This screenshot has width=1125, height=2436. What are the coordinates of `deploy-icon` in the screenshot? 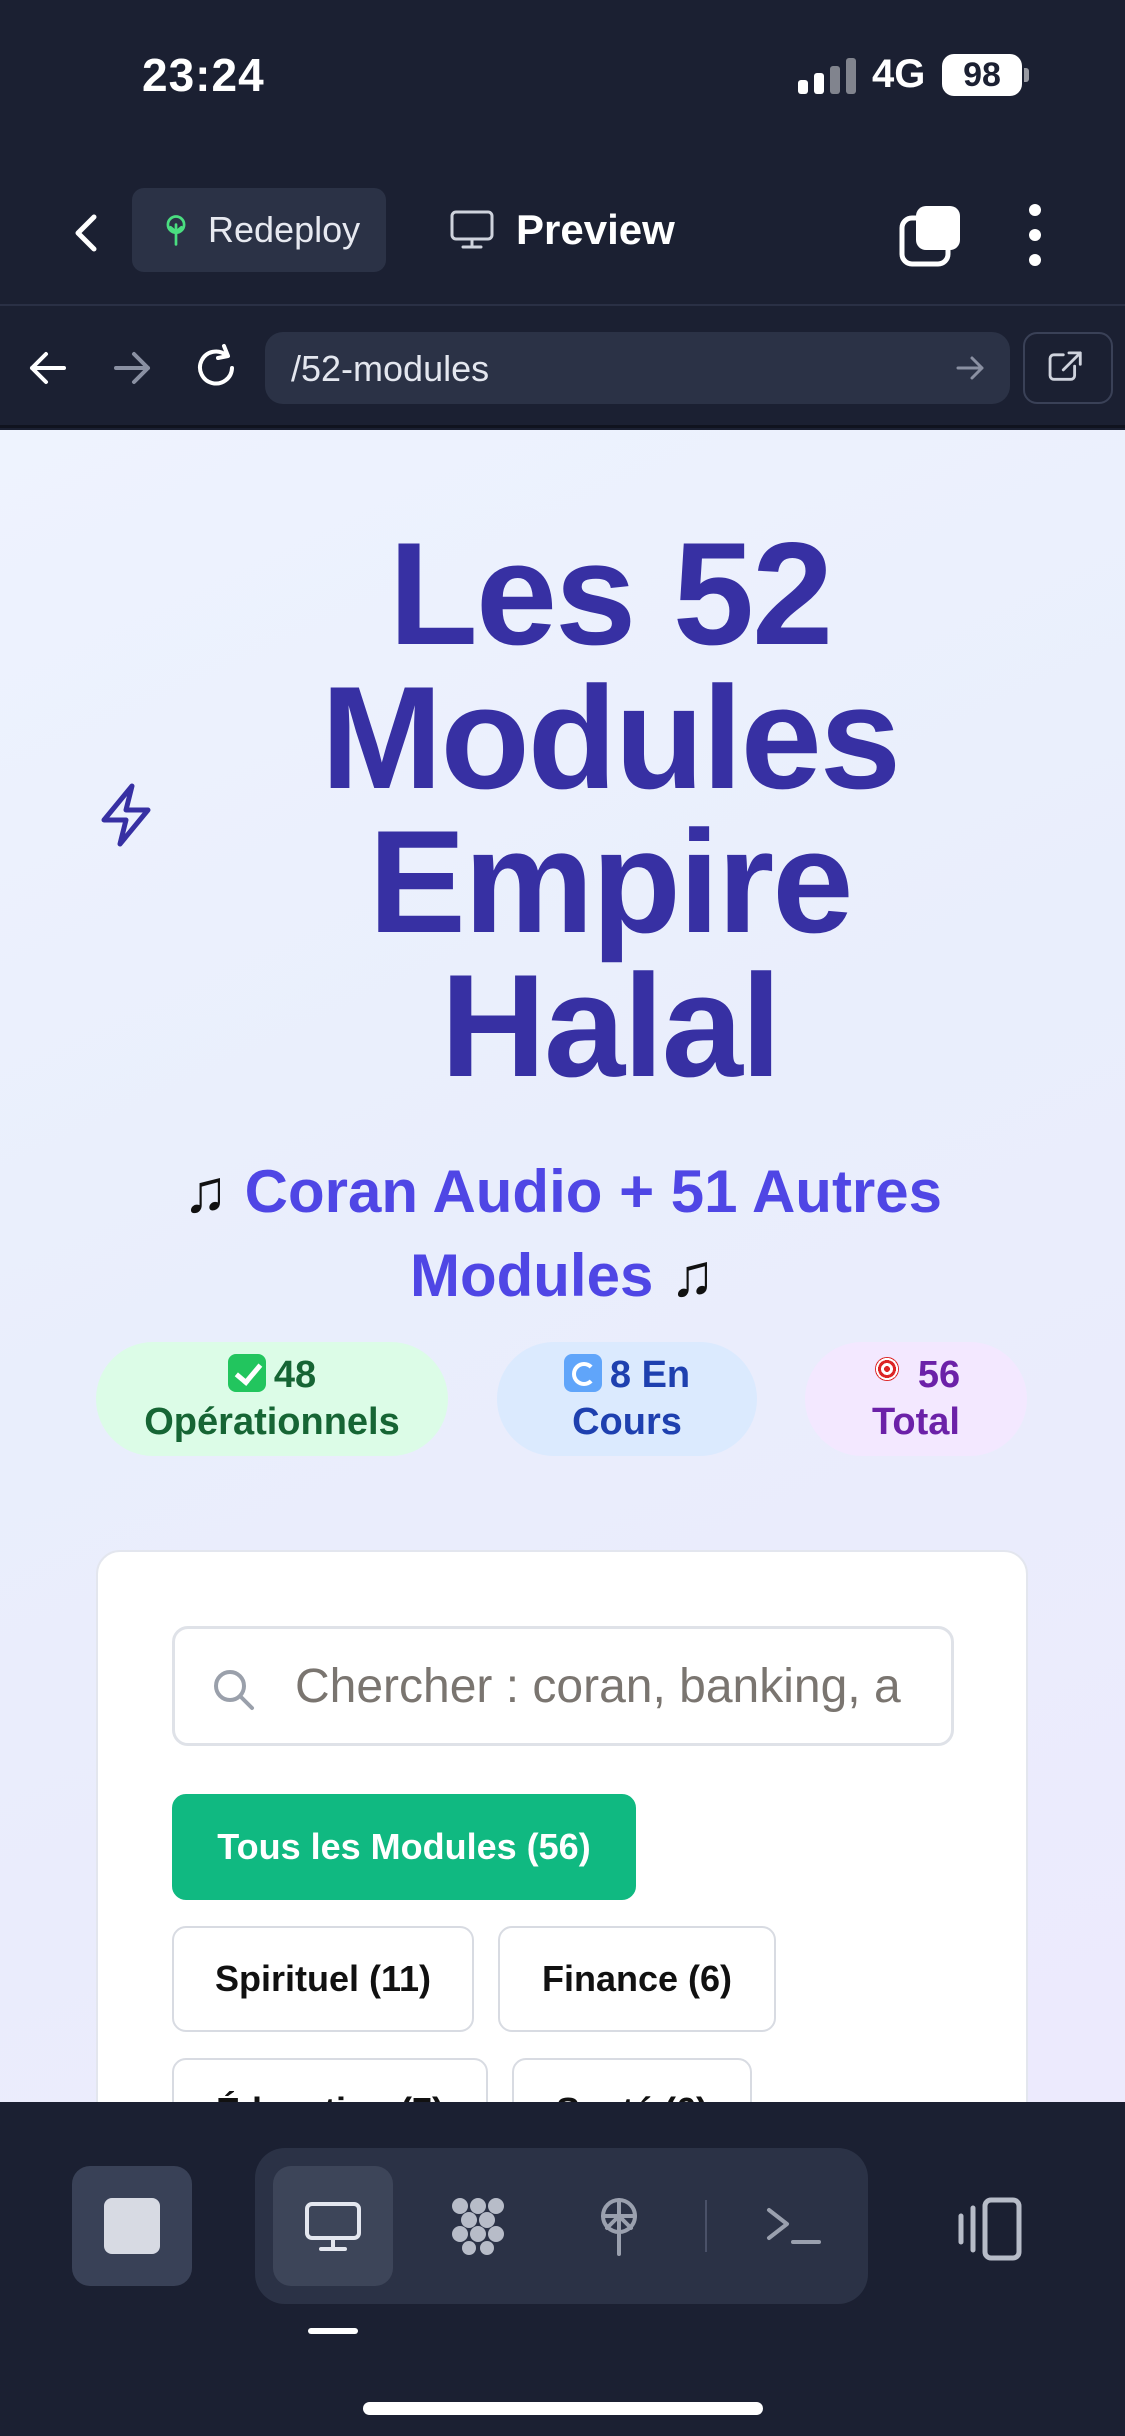 It's located at (619, 2227).